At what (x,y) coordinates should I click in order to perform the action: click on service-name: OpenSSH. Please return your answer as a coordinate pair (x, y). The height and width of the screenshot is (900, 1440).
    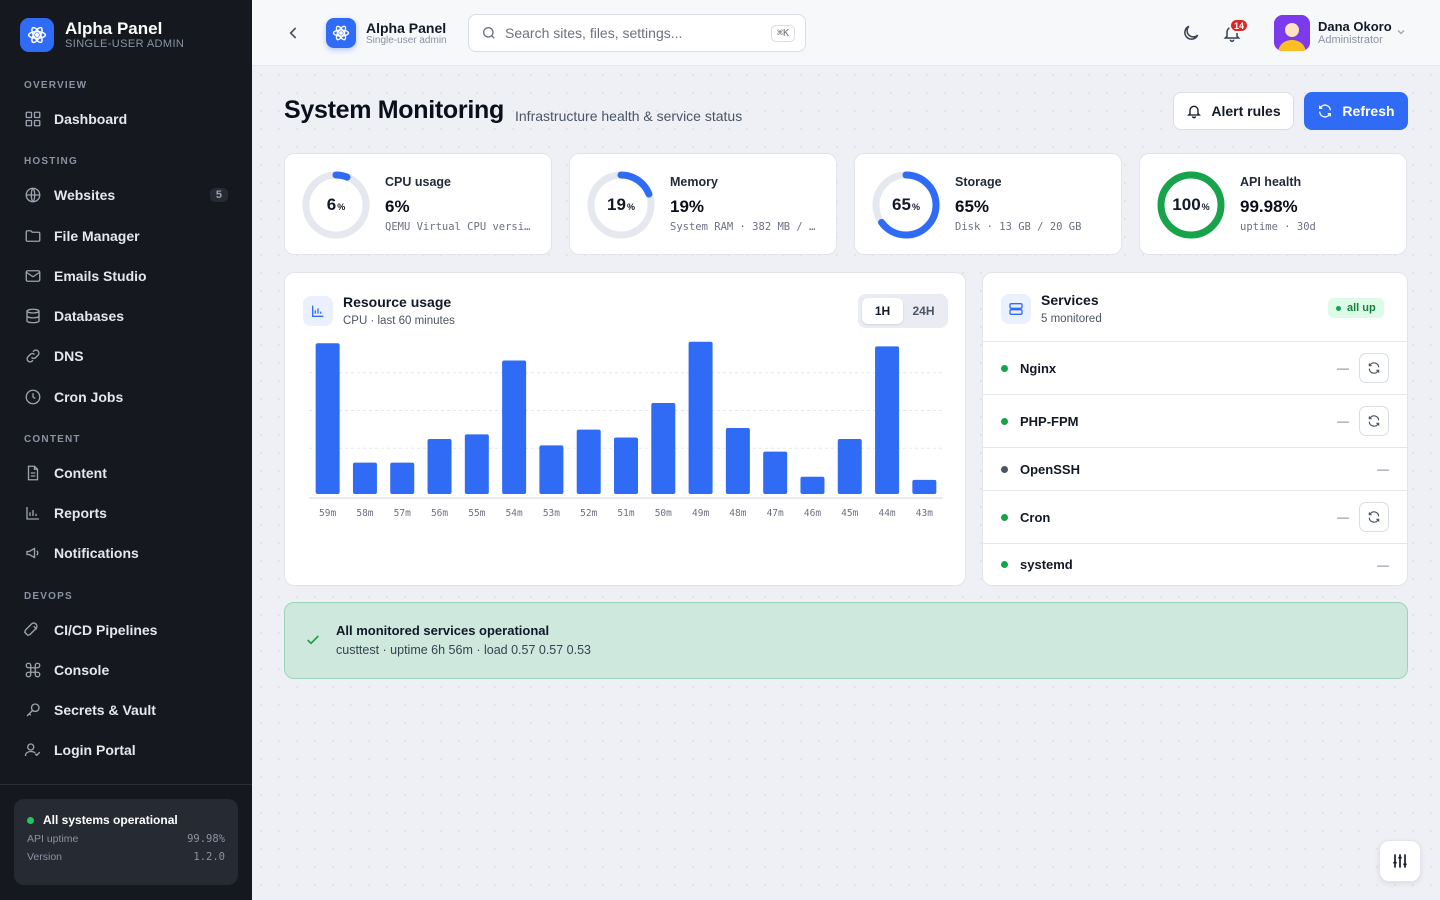
    Looking at the image, I should click on (1050, 469).